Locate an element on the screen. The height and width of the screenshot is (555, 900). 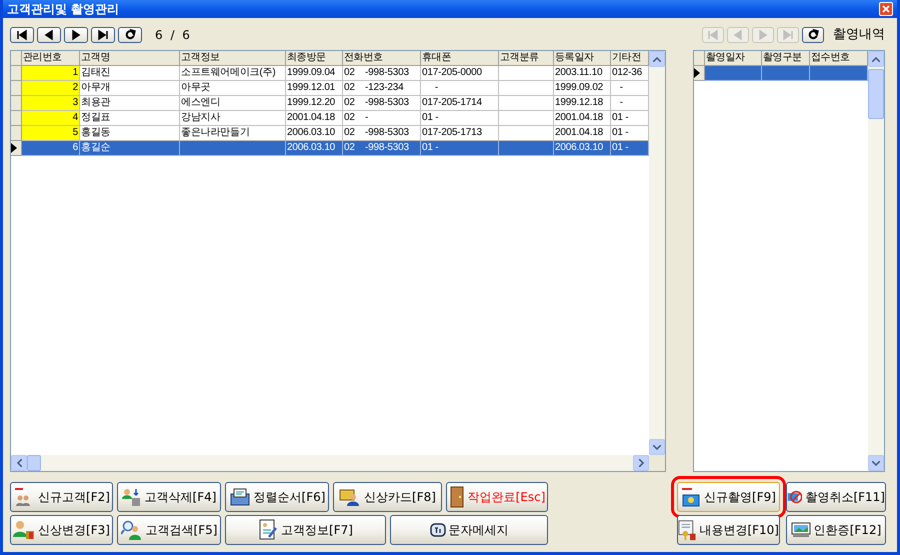
column-header: 고객분류 is located at coordinates (526, 58).